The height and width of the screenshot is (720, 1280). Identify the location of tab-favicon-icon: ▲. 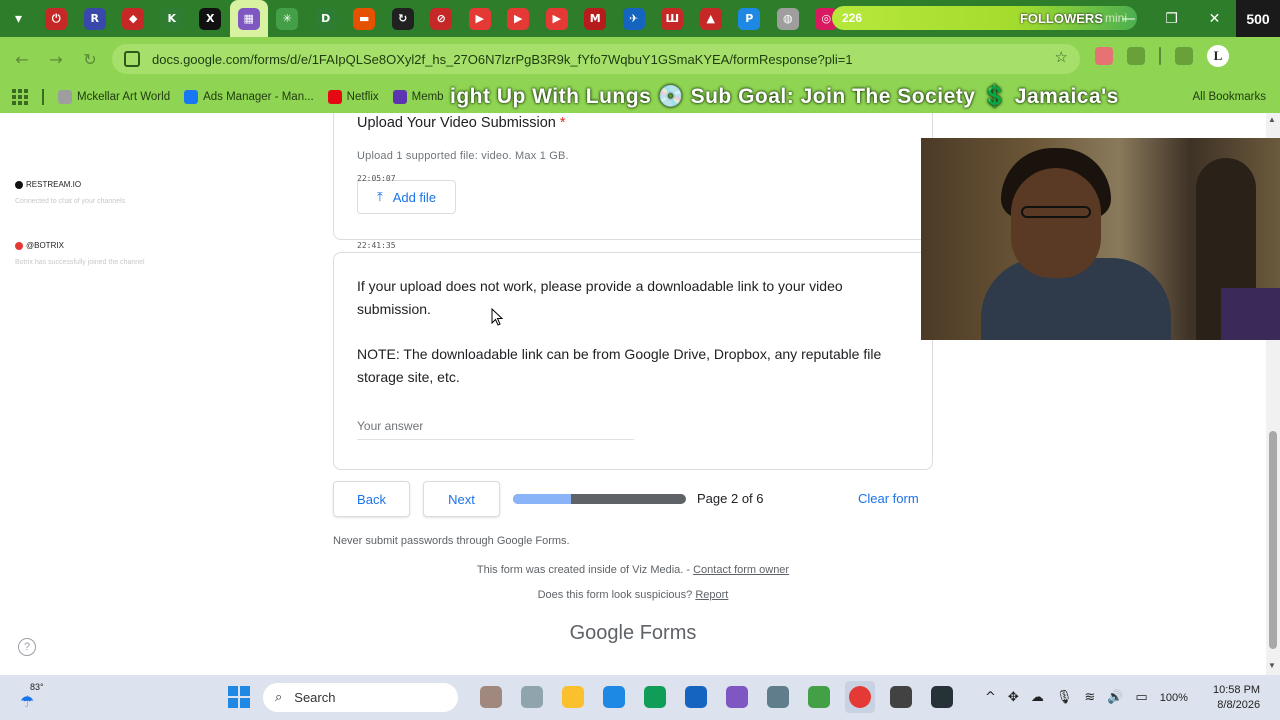
(710, 18).